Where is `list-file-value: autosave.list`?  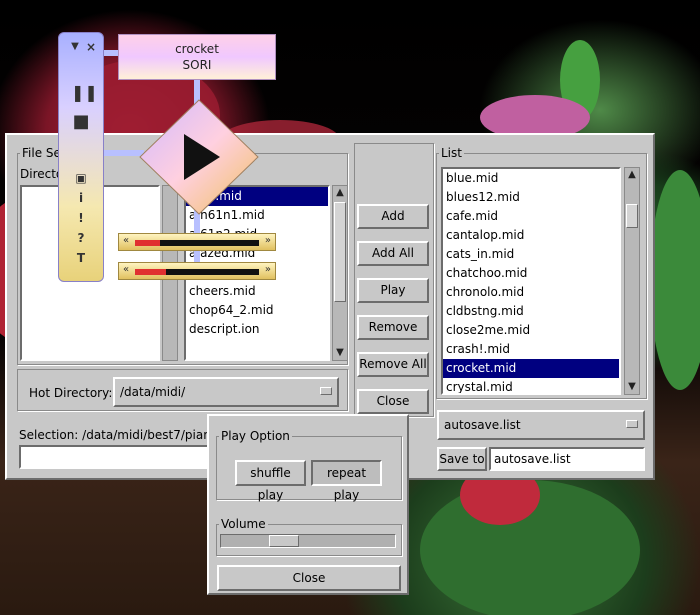 list-file-value: autosave.list is located at coordinates (482, 425).